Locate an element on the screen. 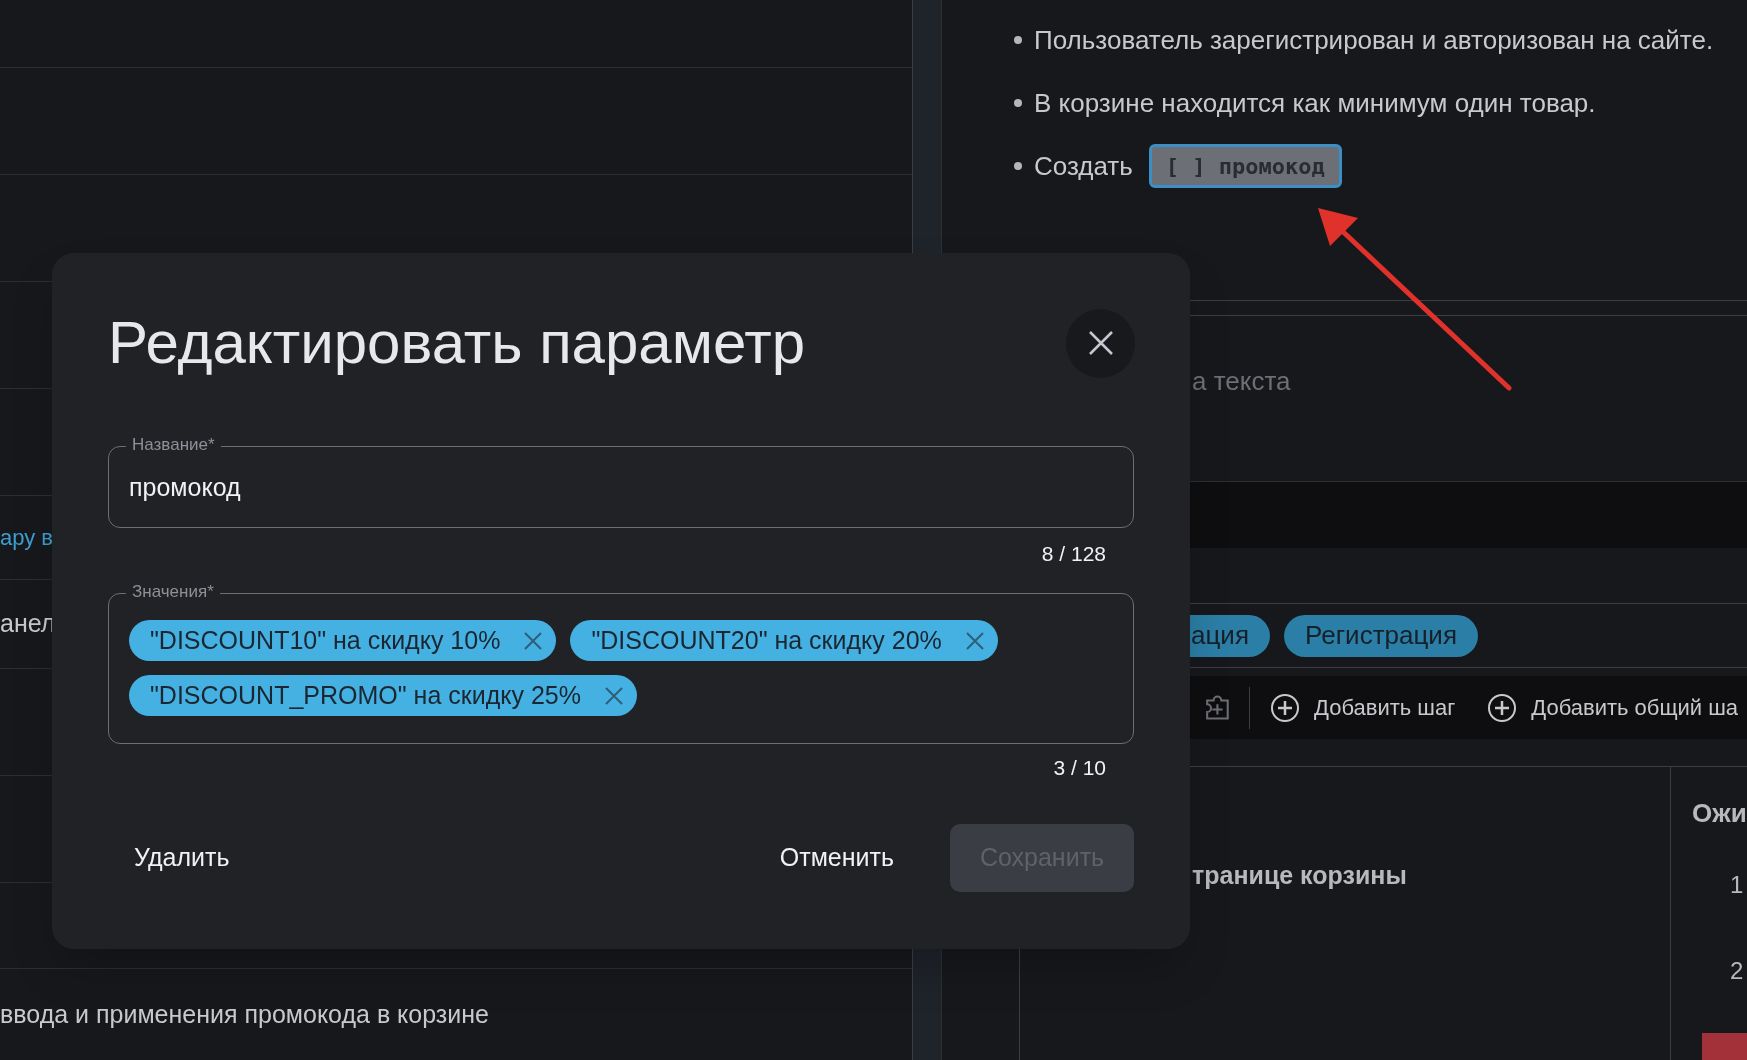 The width and height of the screenshot is (1747, 1060). row-number: 2 is located at coordinates (1737, 971).